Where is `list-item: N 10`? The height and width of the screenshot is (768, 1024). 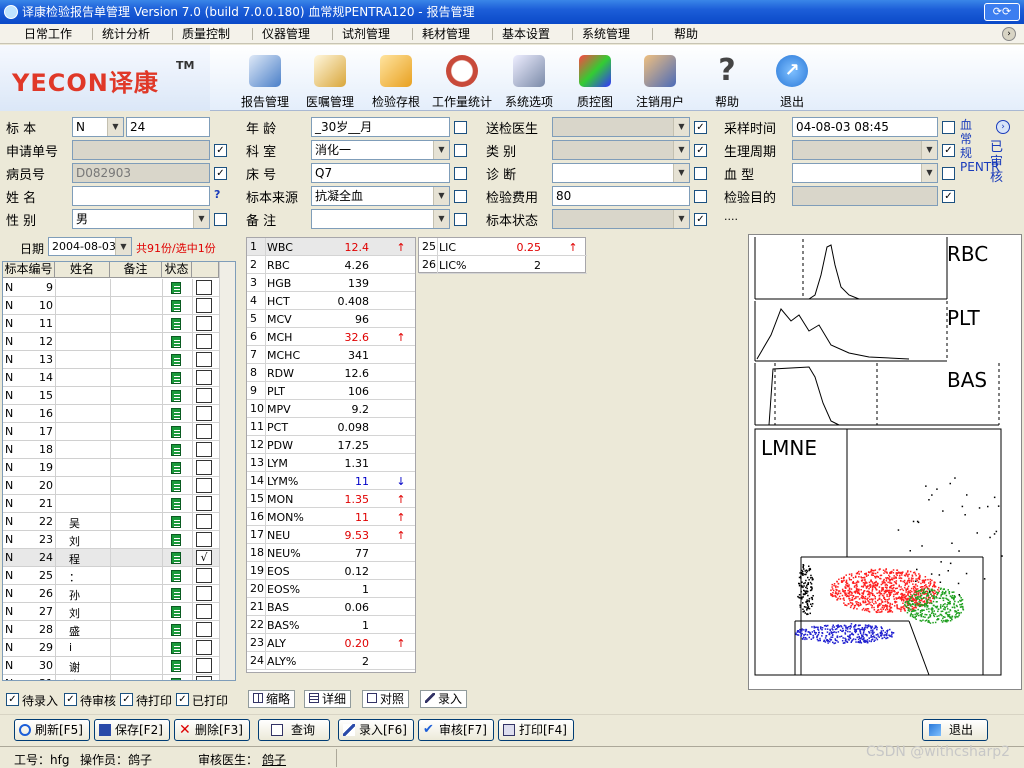
list-item: N 10 is located at coordinates (111, 306).